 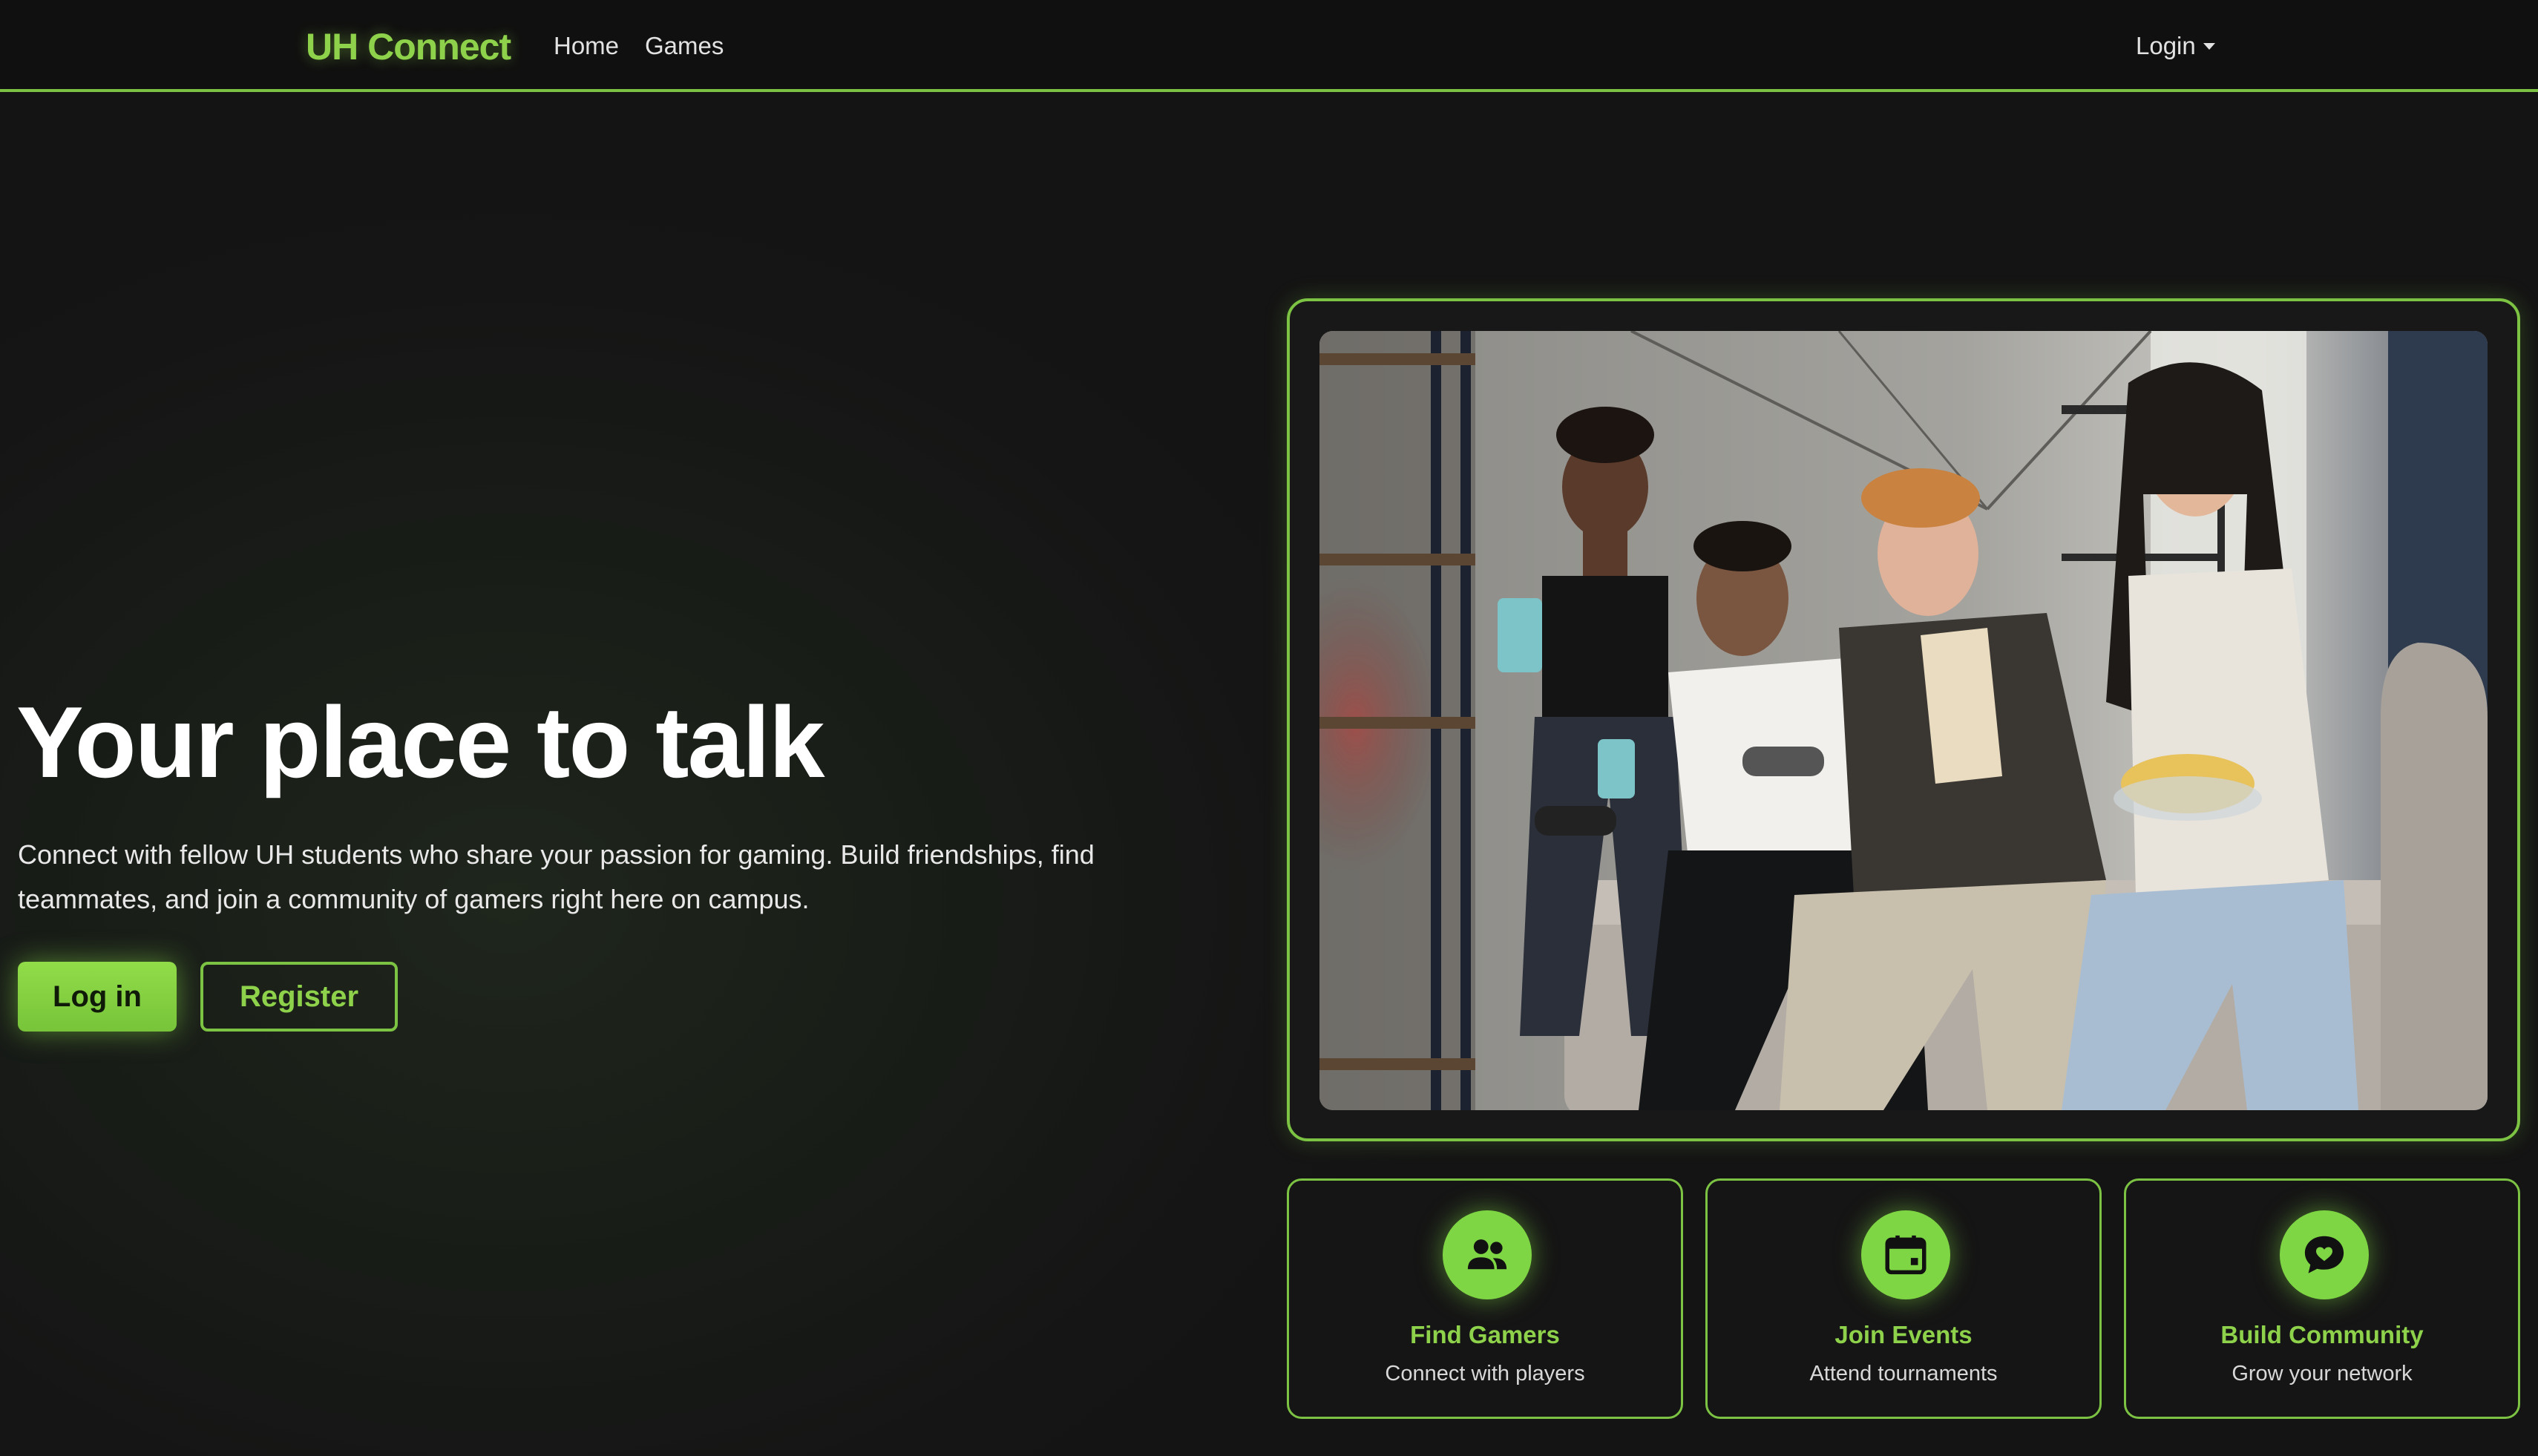 I want to click on feature-card-join-events: Join Events Attend tournaments, so click(x=1903, y=1298).